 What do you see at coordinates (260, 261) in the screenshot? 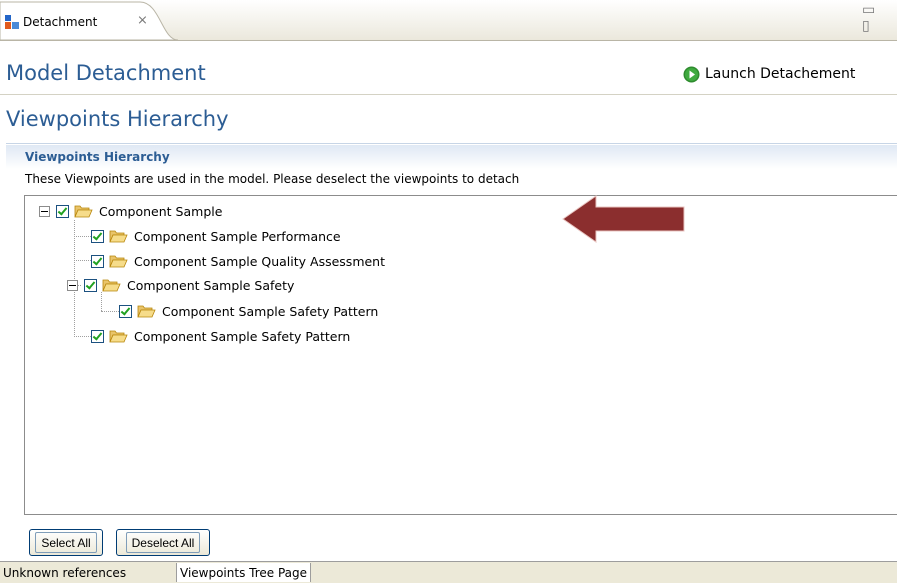
I see `tree-item-label: Component Sample Quality Assessment` at bounding box center [260, 261].